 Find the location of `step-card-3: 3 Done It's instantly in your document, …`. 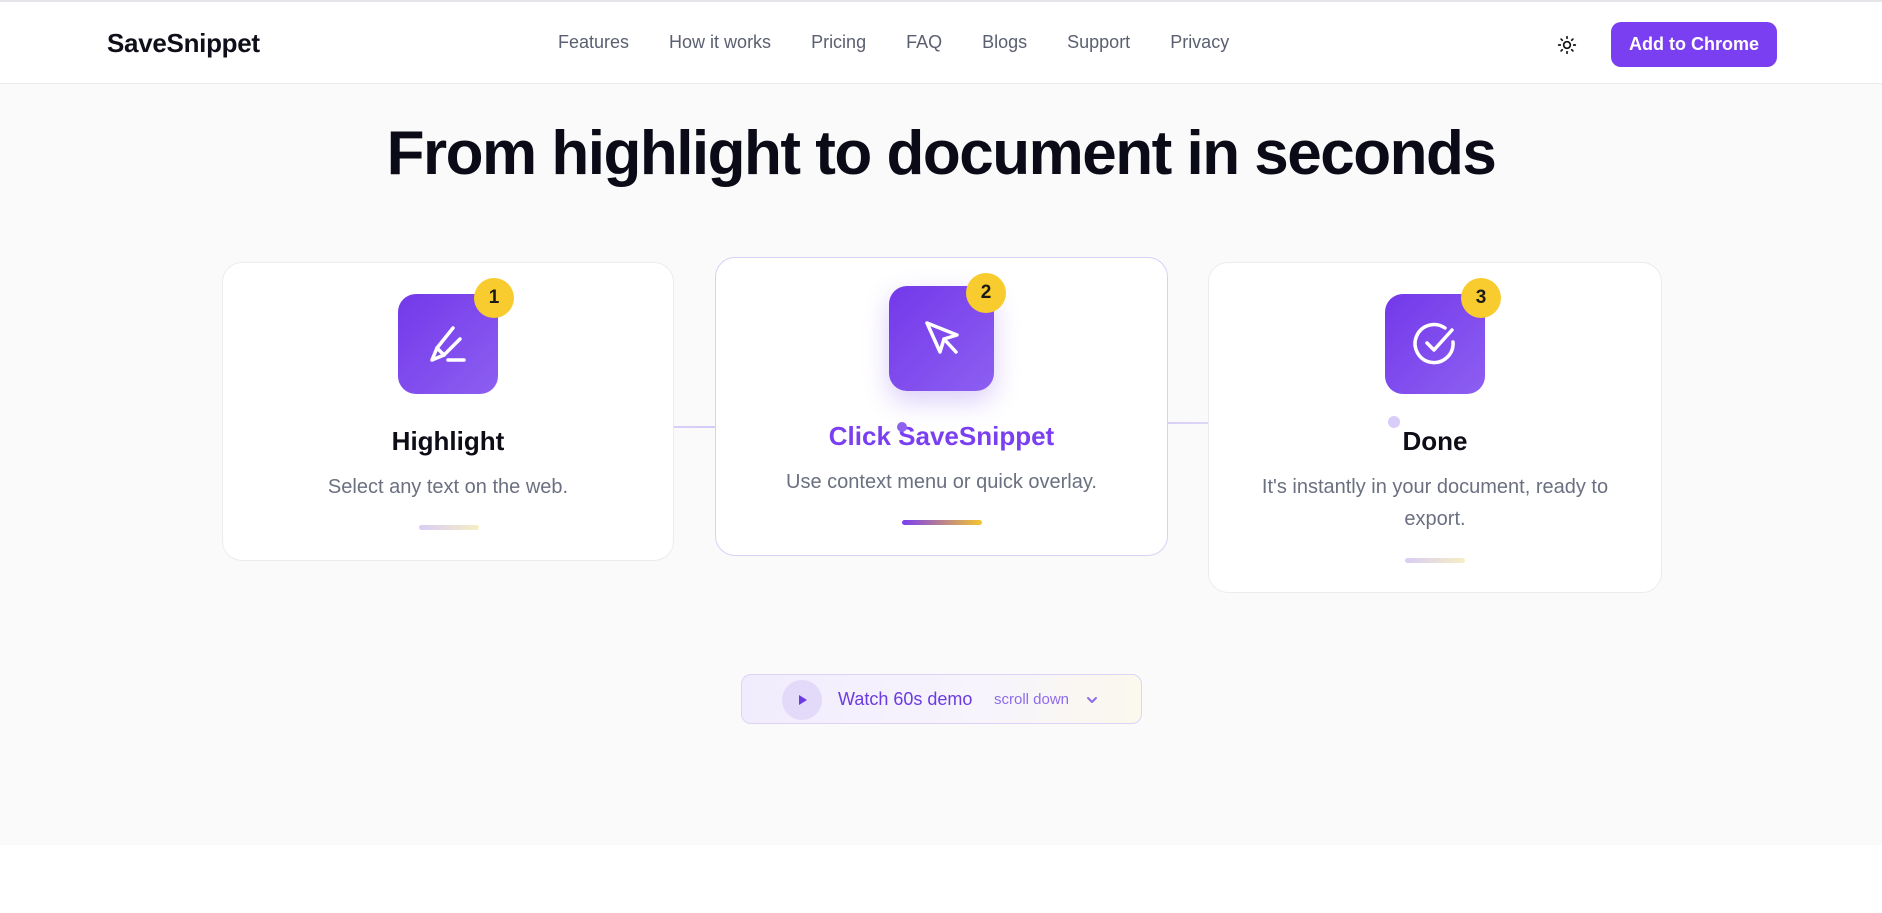

step-card-3: 3 Done It's instantly in your document, … is located at coordinates (1435, 427).